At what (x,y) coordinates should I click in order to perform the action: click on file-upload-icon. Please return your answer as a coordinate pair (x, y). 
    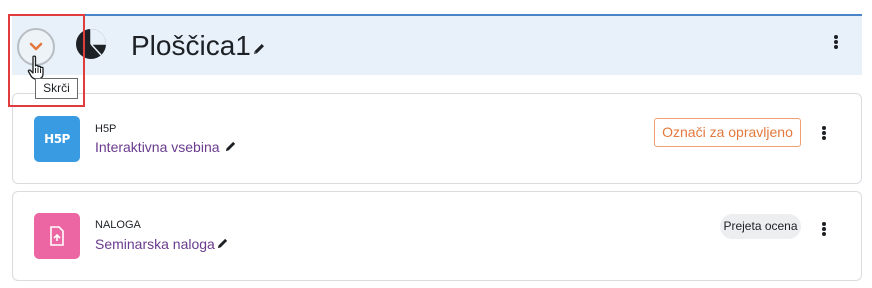
    Looking at the image, I should click on (57, 236).